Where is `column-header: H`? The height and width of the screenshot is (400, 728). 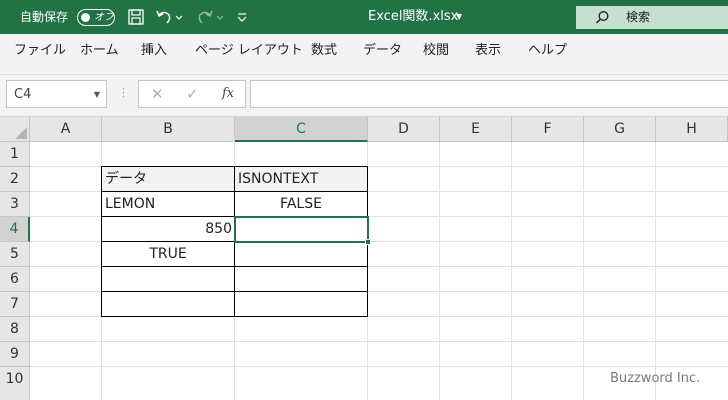 column-header: H is located at coordinates (692, 129).